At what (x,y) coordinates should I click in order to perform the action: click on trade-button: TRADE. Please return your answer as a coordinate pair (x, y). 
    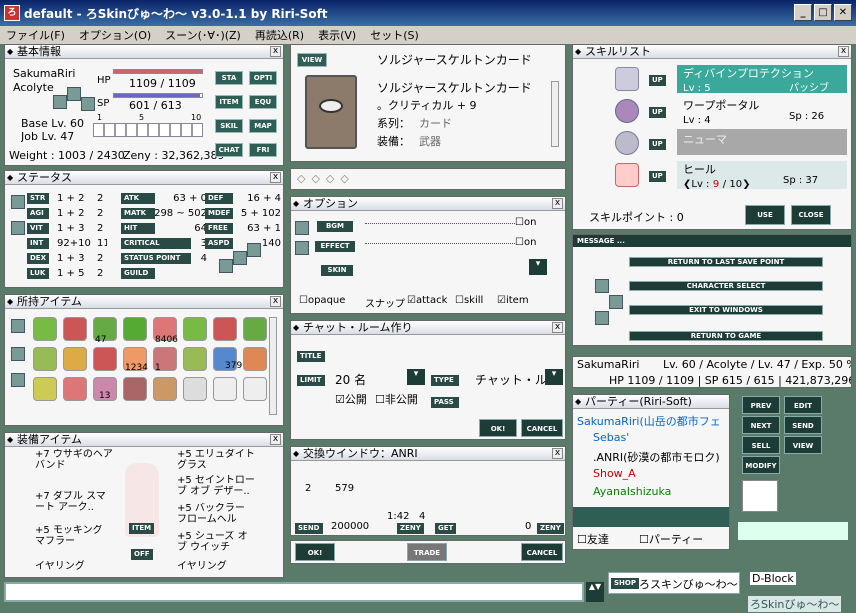
    Looking at the image, I should click on (427, 552).